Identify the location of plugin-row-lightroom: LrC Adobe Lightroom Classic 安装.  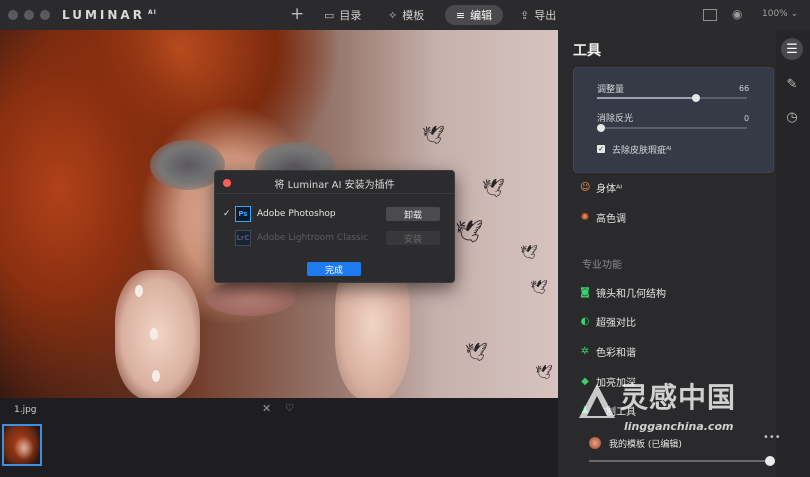
(335, 238).